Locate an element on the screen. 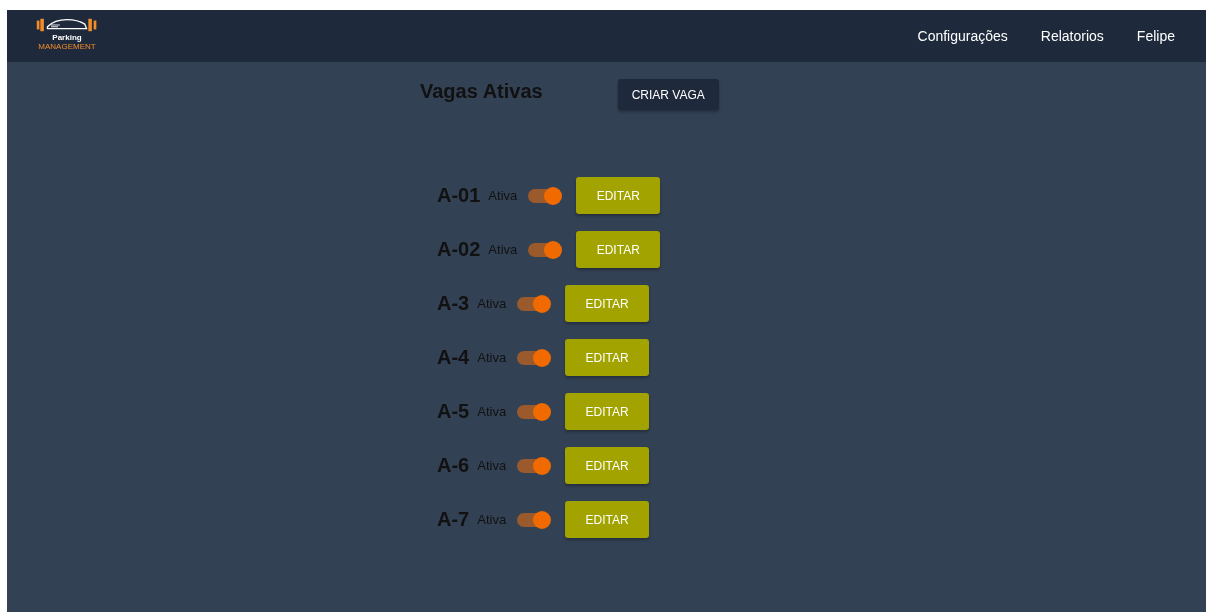  spot-name: A-01 is located at coordinates (459, 195).